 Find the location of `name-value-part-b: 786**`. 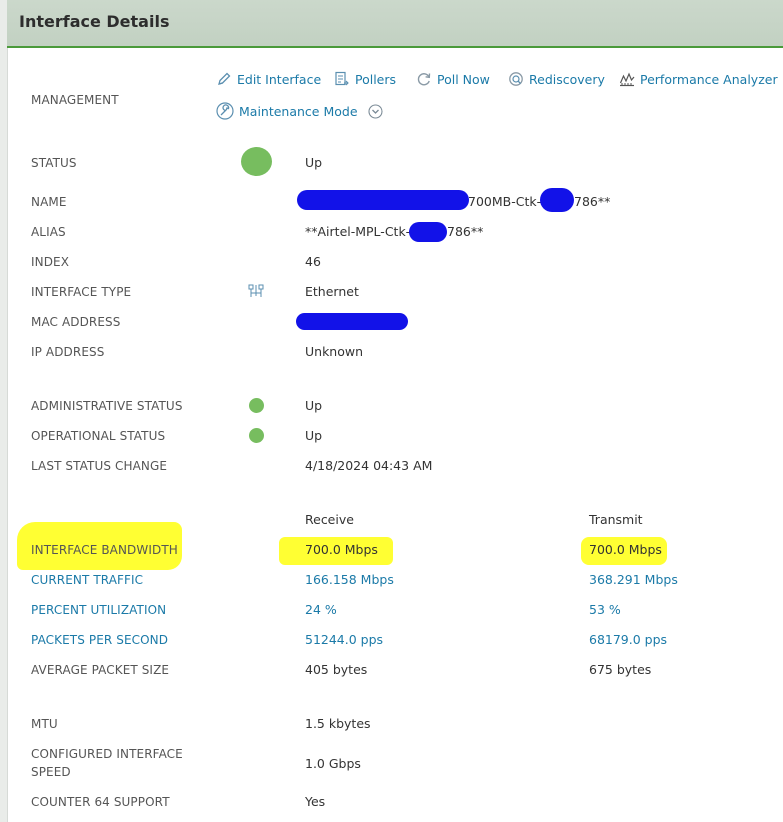

name-value-part-b: 786** is located at coordinates (592, 201).